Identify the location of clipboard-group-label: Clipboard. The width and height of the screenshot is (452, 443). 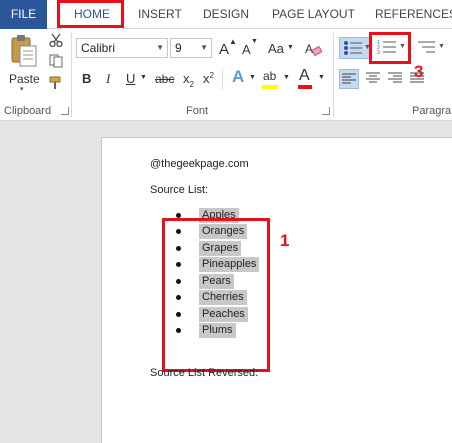
(28, 111).